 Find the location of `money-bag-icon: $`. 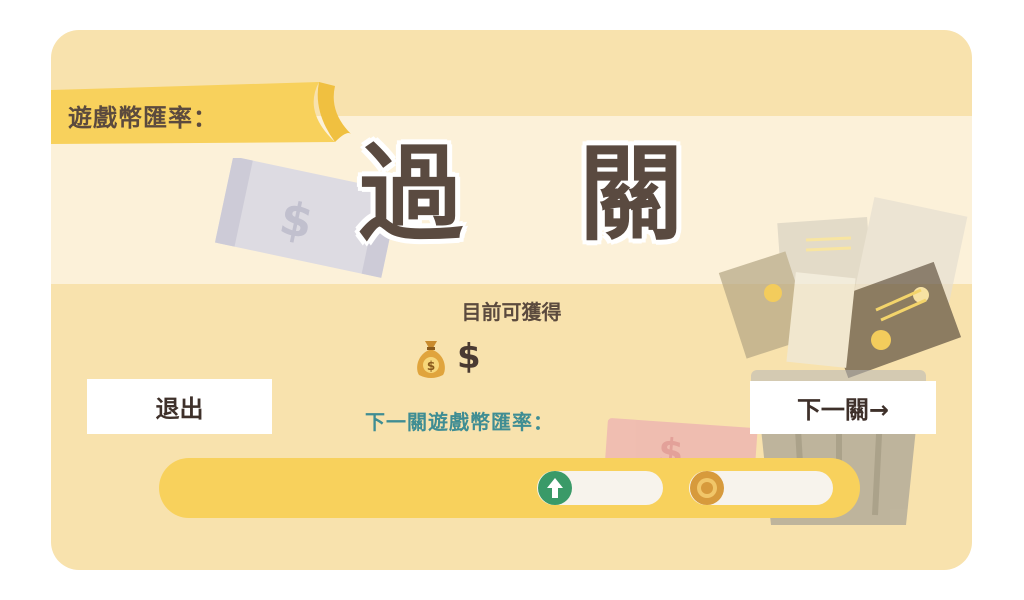

money-bag-icon: $ is located at coordinates (431, 359).